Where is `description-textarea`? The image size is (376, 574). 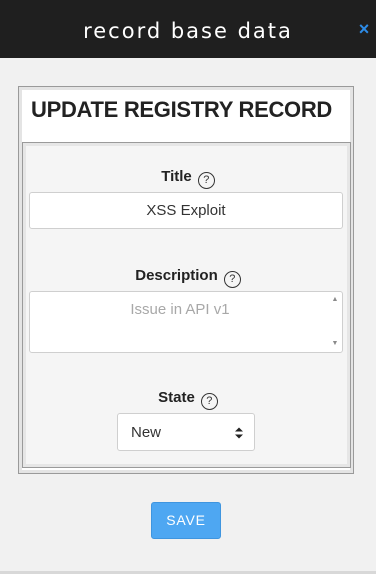 description-textarea is located at coordinates (180, 322).